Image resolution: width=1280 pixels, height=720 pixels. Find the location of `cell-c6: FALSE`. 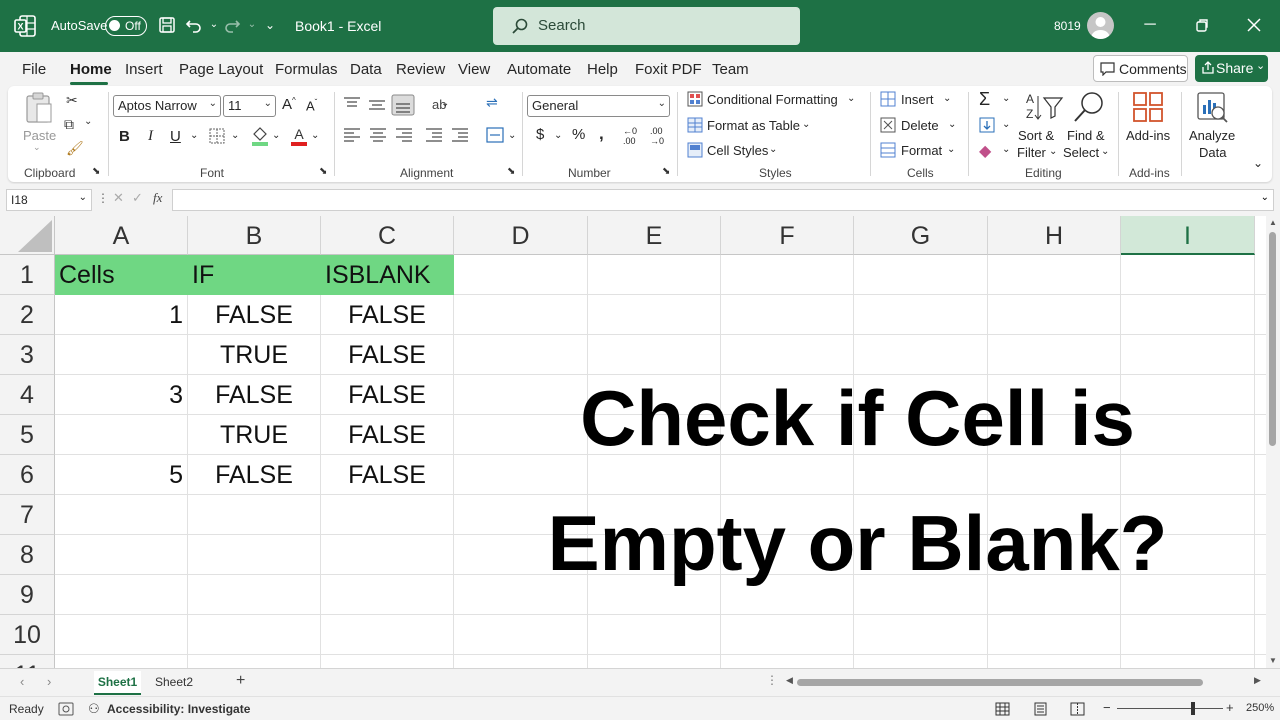

cell-c6: FALSE is located at coordinates (387, 475).